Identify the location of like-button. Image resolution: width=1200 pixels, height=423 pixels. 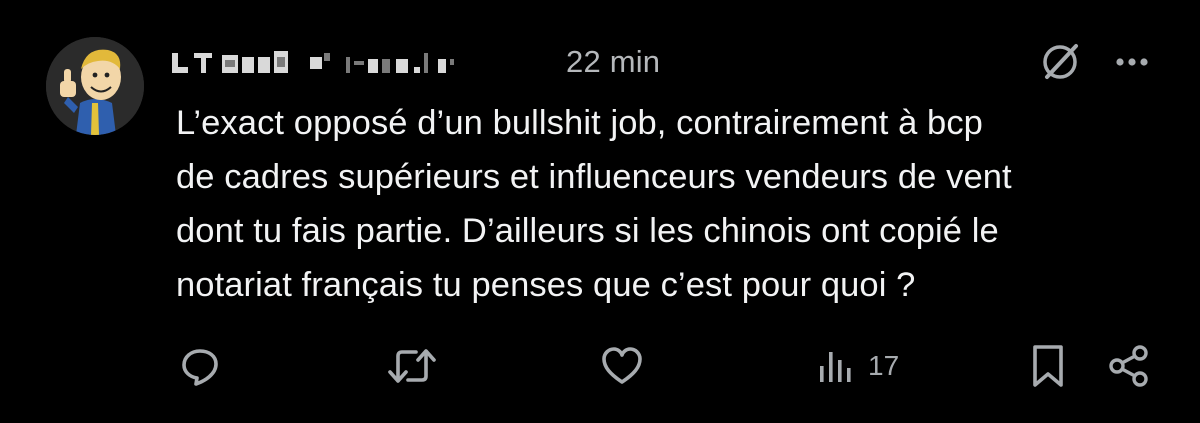
(622, 366).